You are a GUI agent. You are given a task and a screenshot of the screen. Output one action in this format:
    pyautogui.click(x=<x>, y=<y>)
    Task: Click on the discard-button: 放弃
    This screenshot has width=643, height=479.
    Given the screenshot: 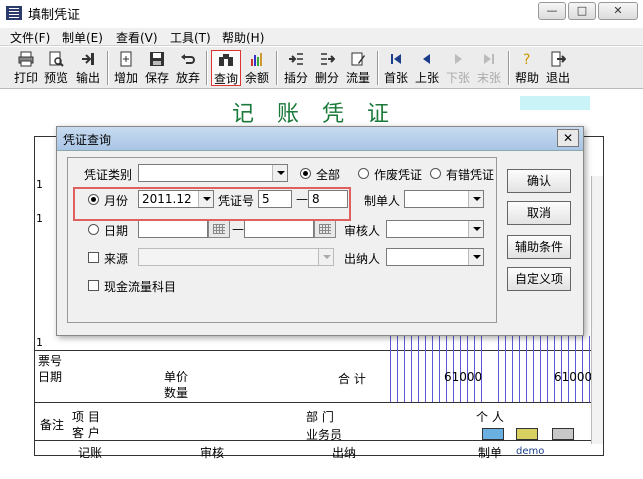 What is the action you would take?
    pyautogui.click(x=188, y=68)
    